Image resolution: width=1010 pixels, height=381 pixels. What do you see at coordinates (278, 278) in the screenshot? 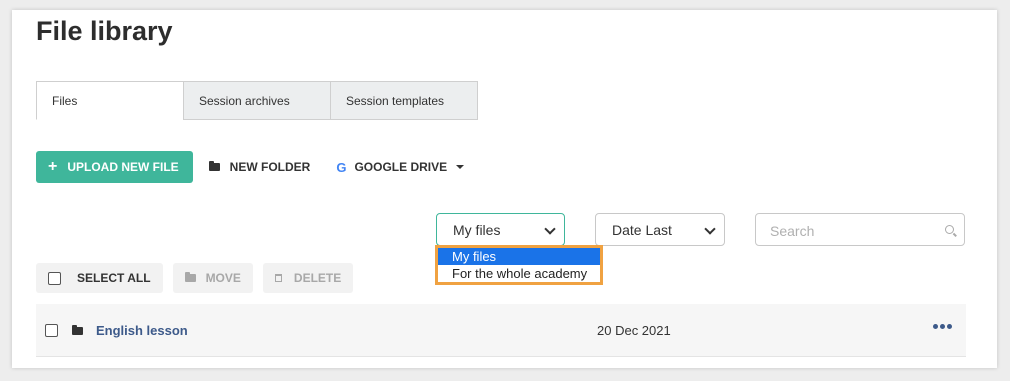
I see `trash-icon` at bounding box center [278, 278].